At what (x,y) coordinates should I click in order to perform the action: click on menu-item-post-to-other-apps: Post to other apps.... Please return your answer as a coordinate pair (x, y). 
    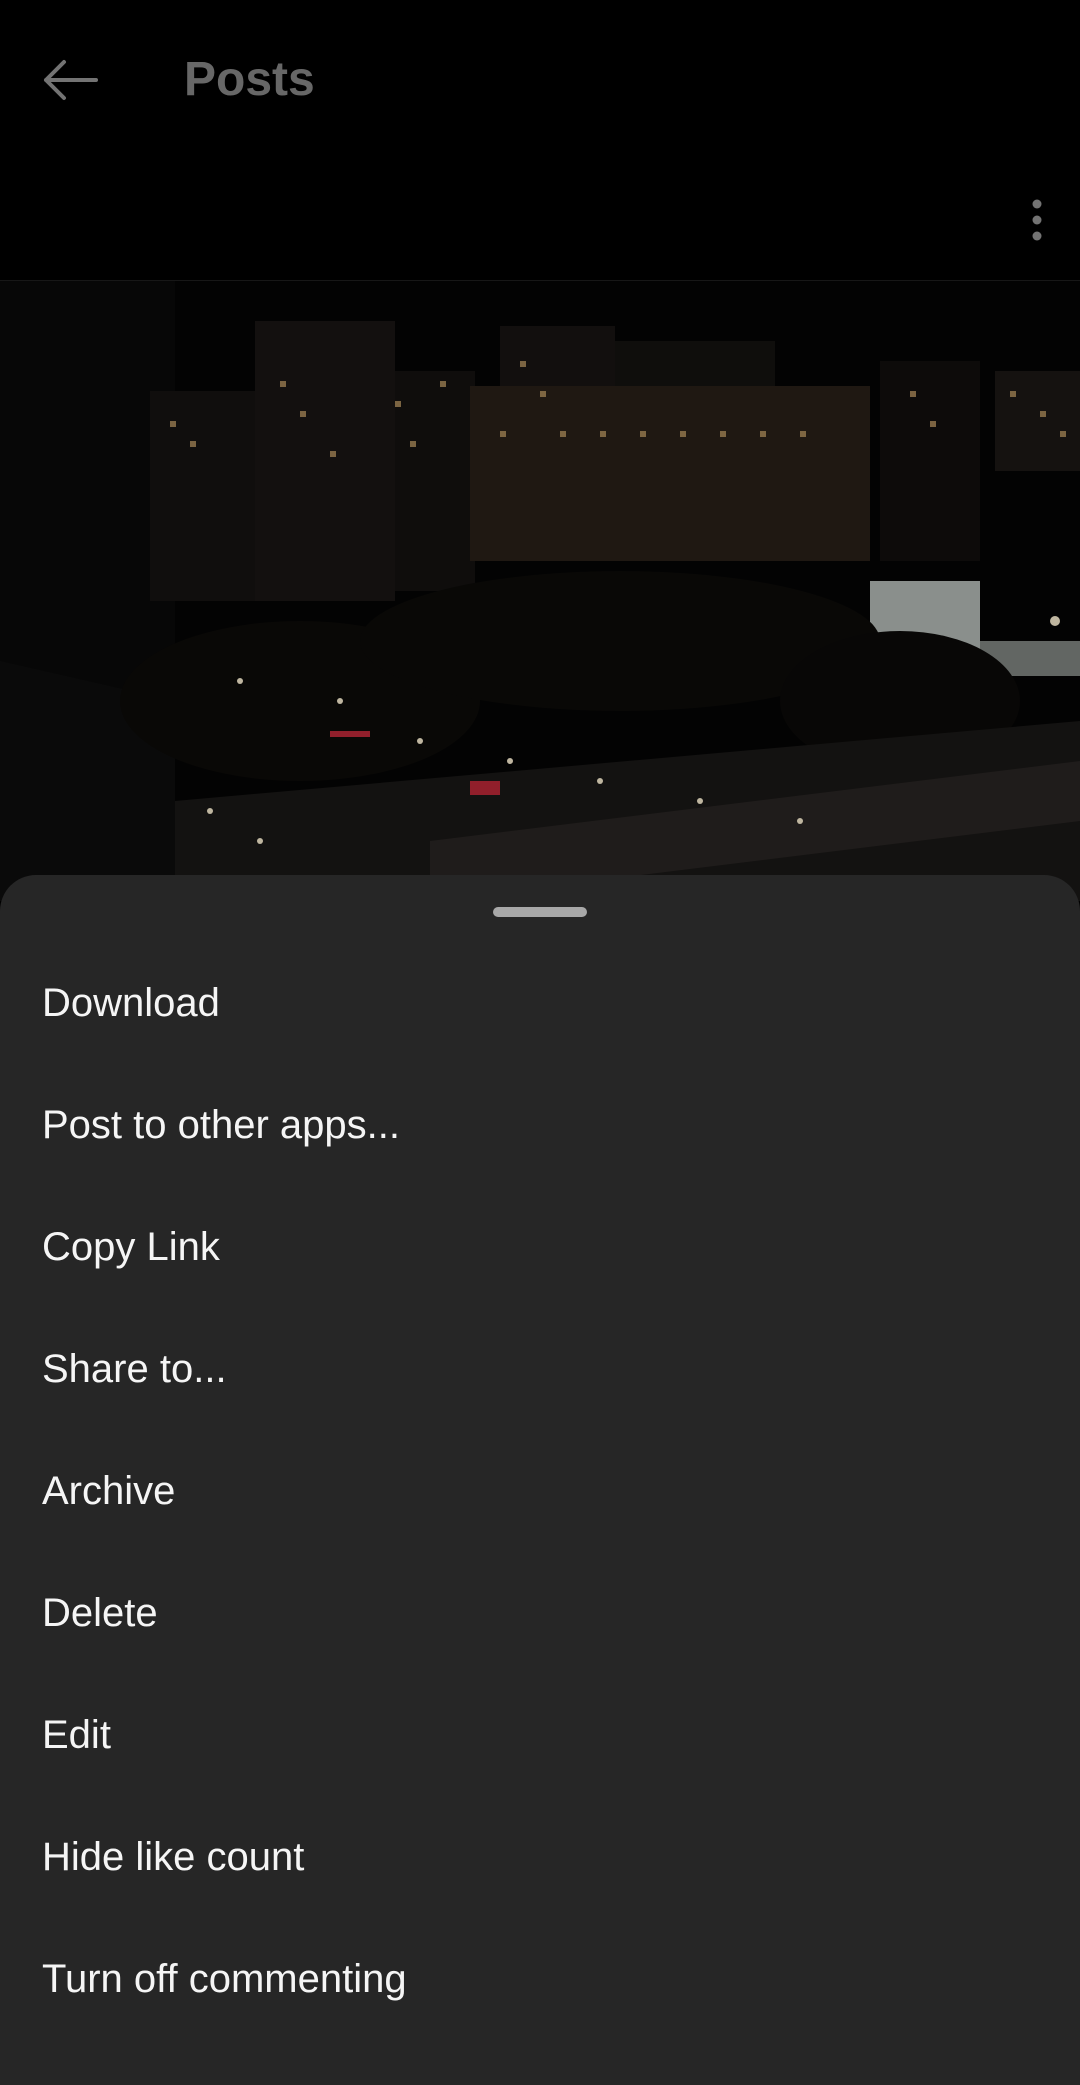
    Looking at the image, I should click on (540, 1125).